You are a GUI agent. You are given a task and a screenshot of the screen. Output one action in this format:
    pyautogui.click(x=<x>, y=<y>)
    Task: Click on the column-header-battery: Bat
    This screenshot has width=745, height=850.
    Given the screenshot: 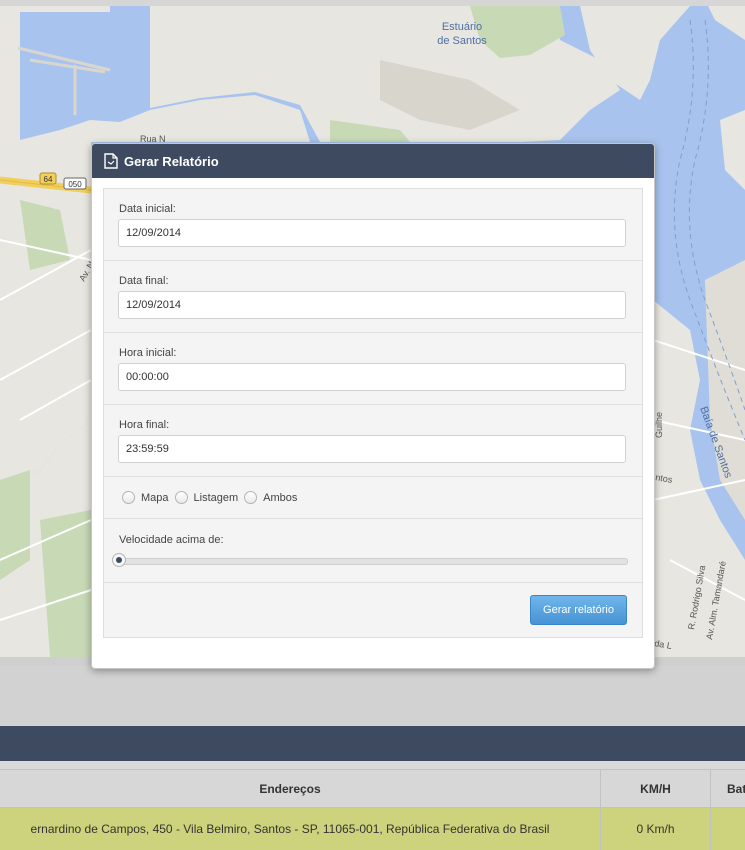 What is the action you would take?
    pyautogui.click(x=728, y=788)
    